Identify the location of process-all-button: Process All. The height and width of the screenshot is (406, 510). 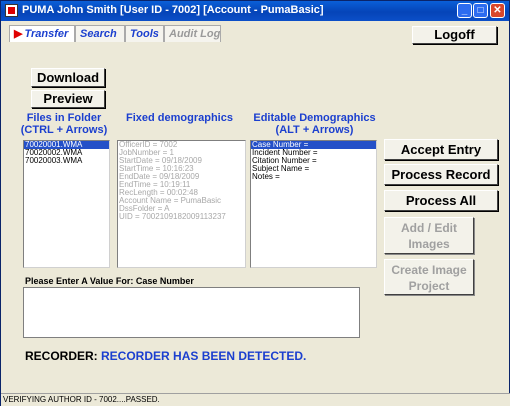
(441, 200).